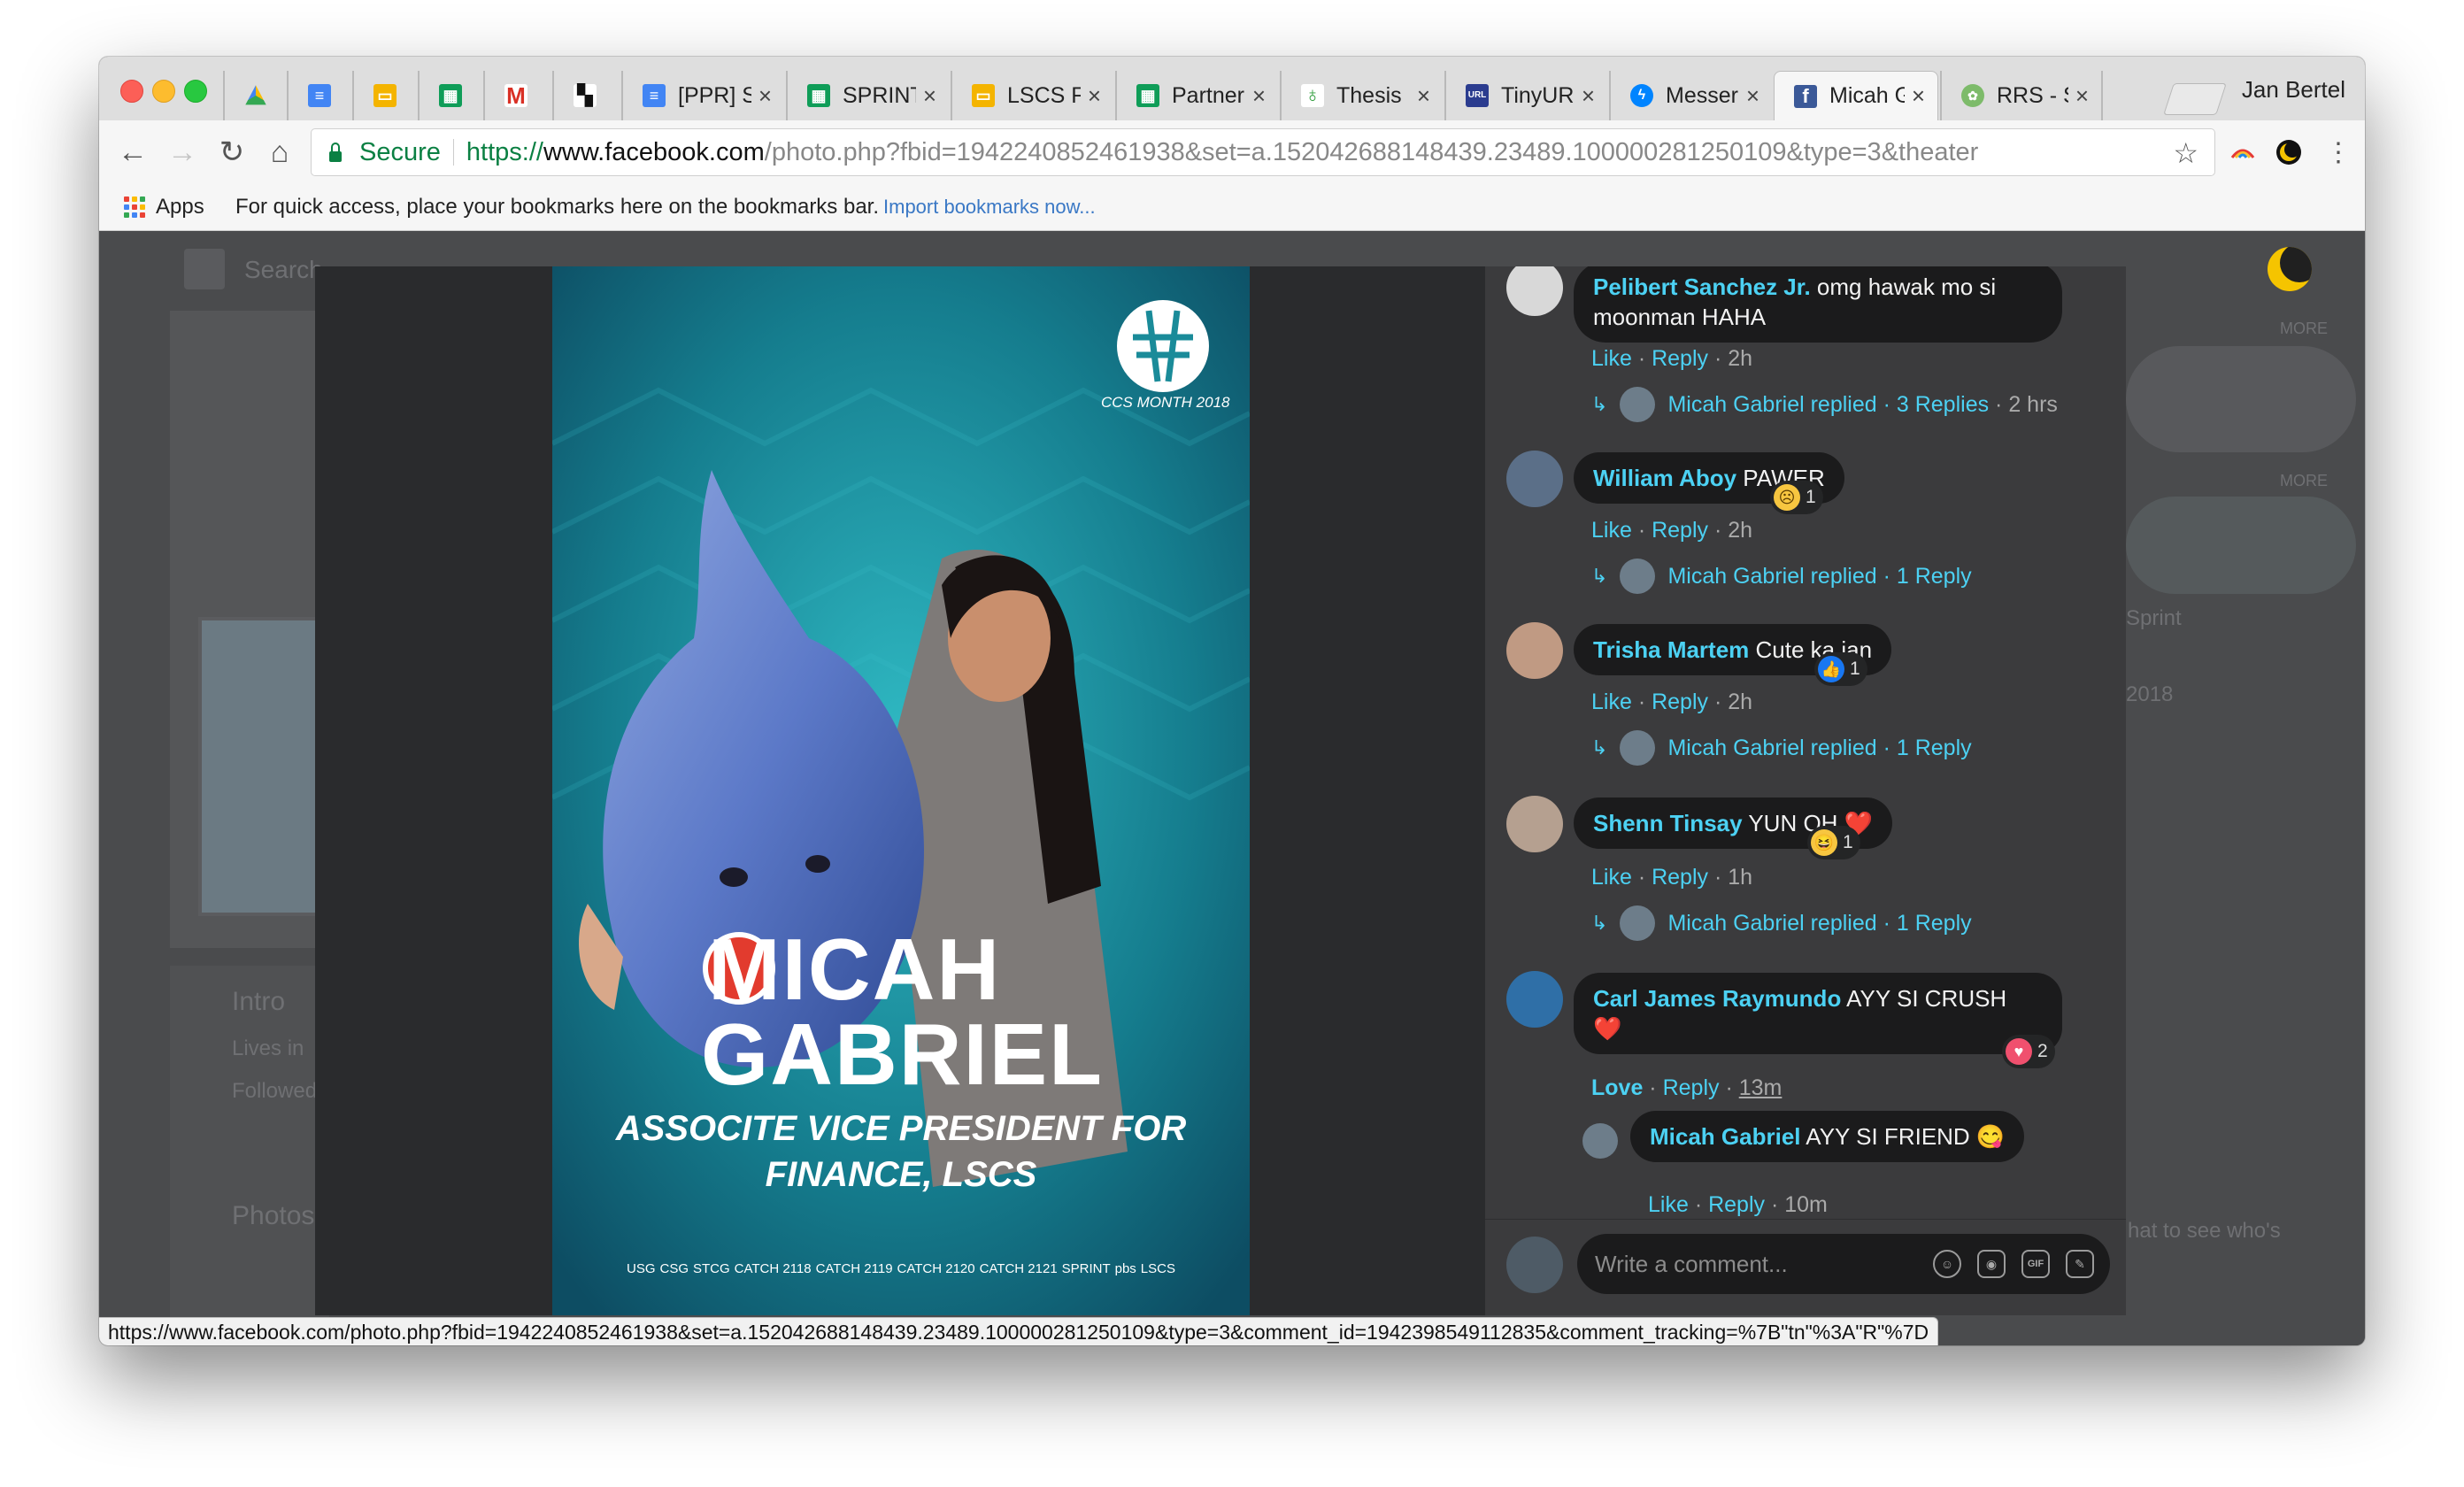  Describe the element at coordinates (2022, 95) in the screenshot. I see `tab-rrs: ✿ RRS - S ×` at that location.